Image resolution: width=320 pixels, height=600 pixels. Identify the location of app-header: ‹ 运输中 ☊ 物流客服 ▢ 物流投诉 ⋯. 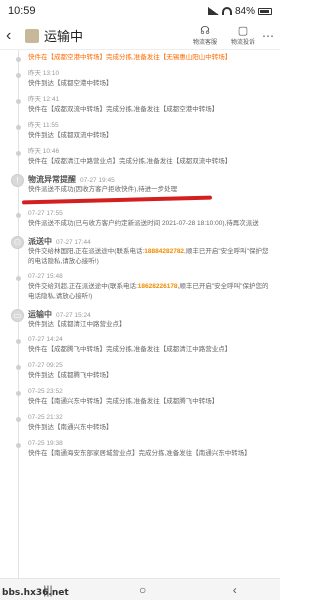
(140, 36).